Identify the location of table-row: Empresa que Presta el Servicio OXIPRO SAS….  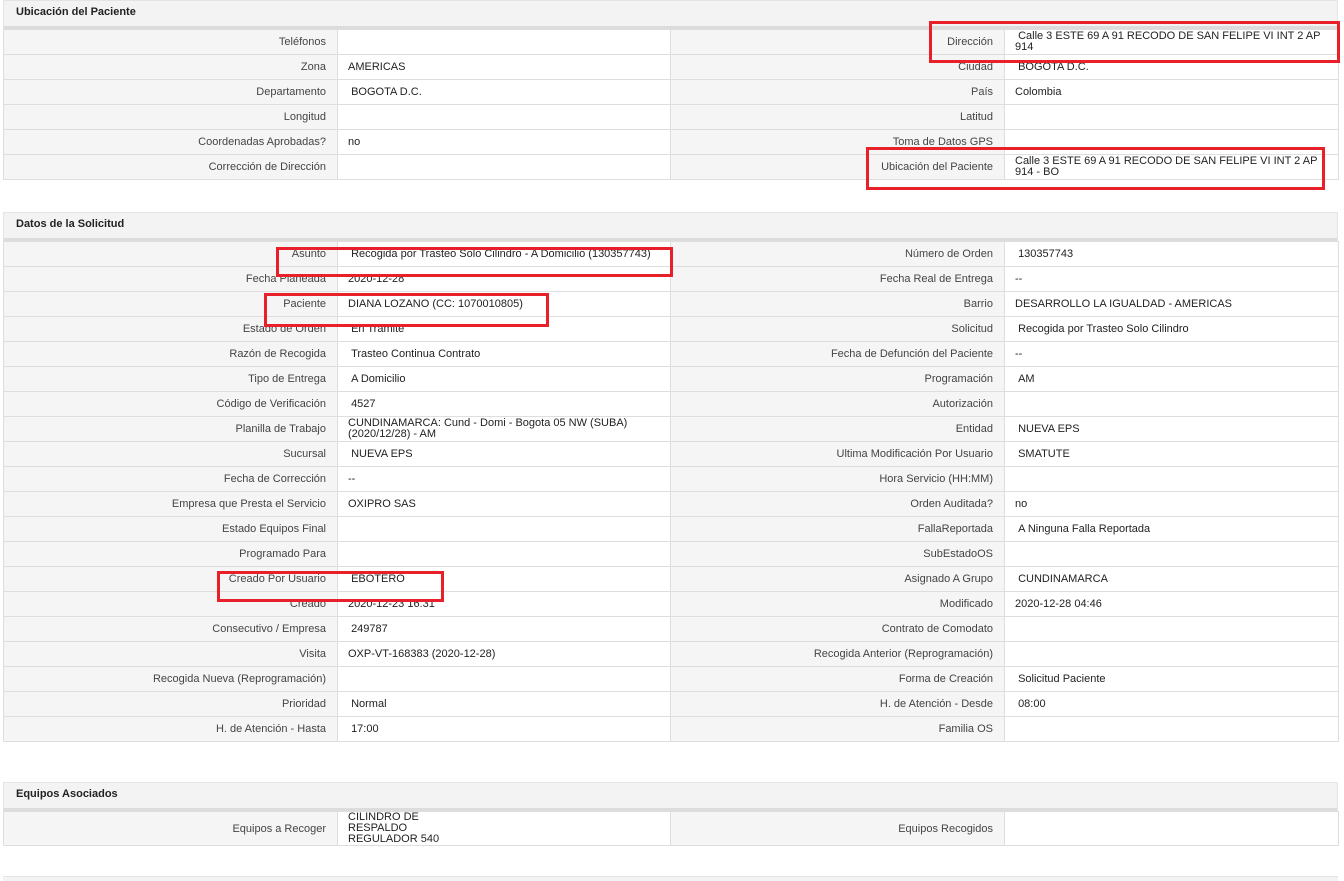
(671, 504).